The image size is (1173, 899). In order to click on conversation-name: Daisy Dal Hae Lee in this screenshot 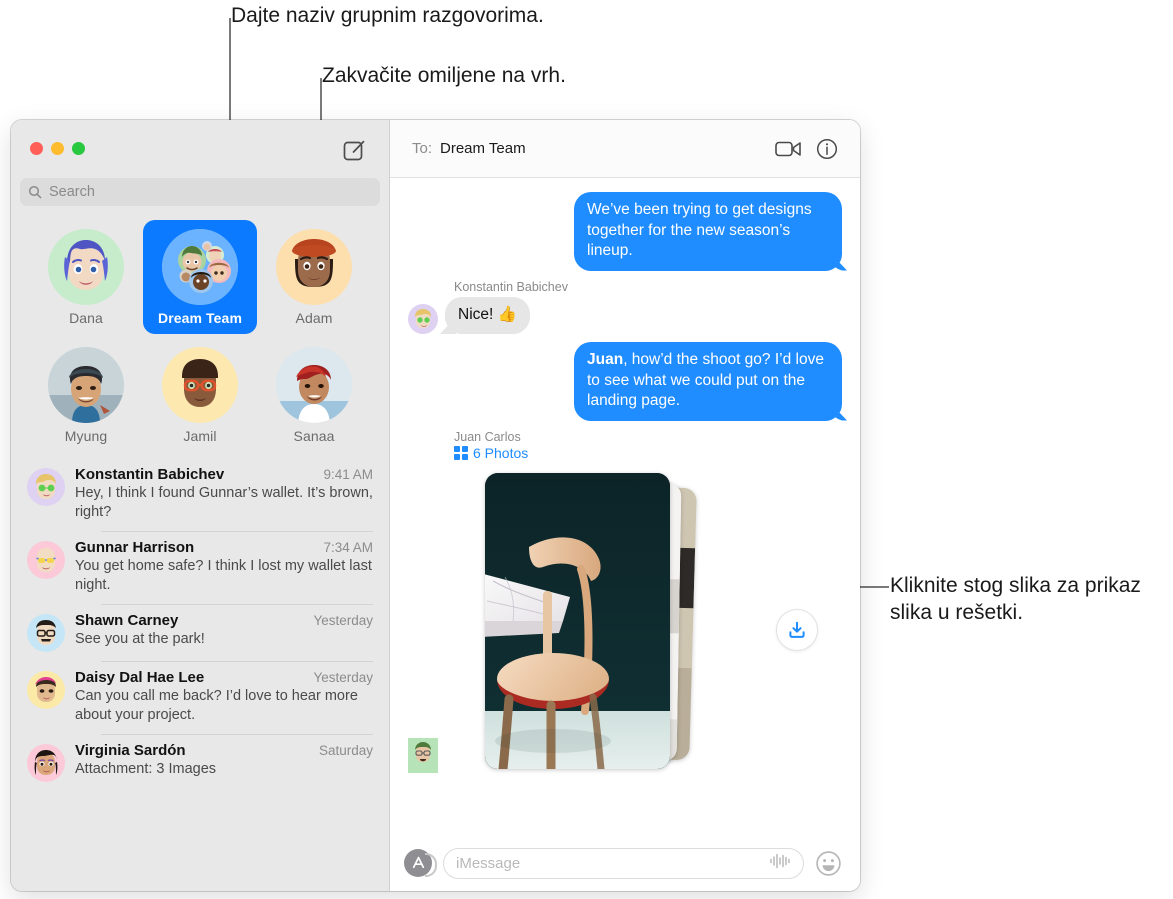, I will do `click(140, 677)`.